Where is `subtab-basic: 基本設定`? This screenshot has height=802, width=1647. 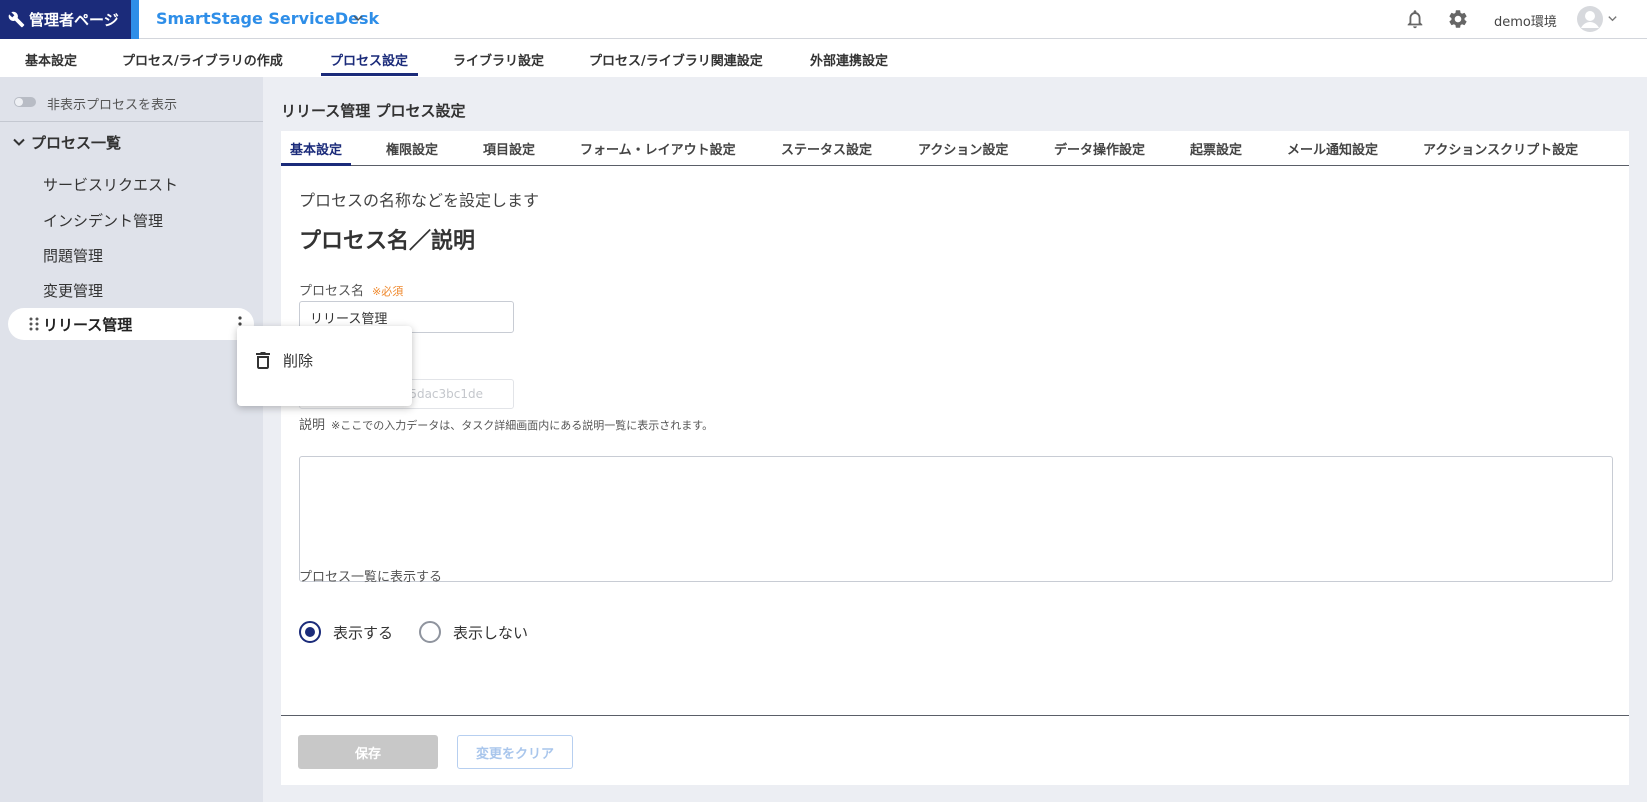
subtab-basic: 基本設定 is located at coordinates (316, 148).